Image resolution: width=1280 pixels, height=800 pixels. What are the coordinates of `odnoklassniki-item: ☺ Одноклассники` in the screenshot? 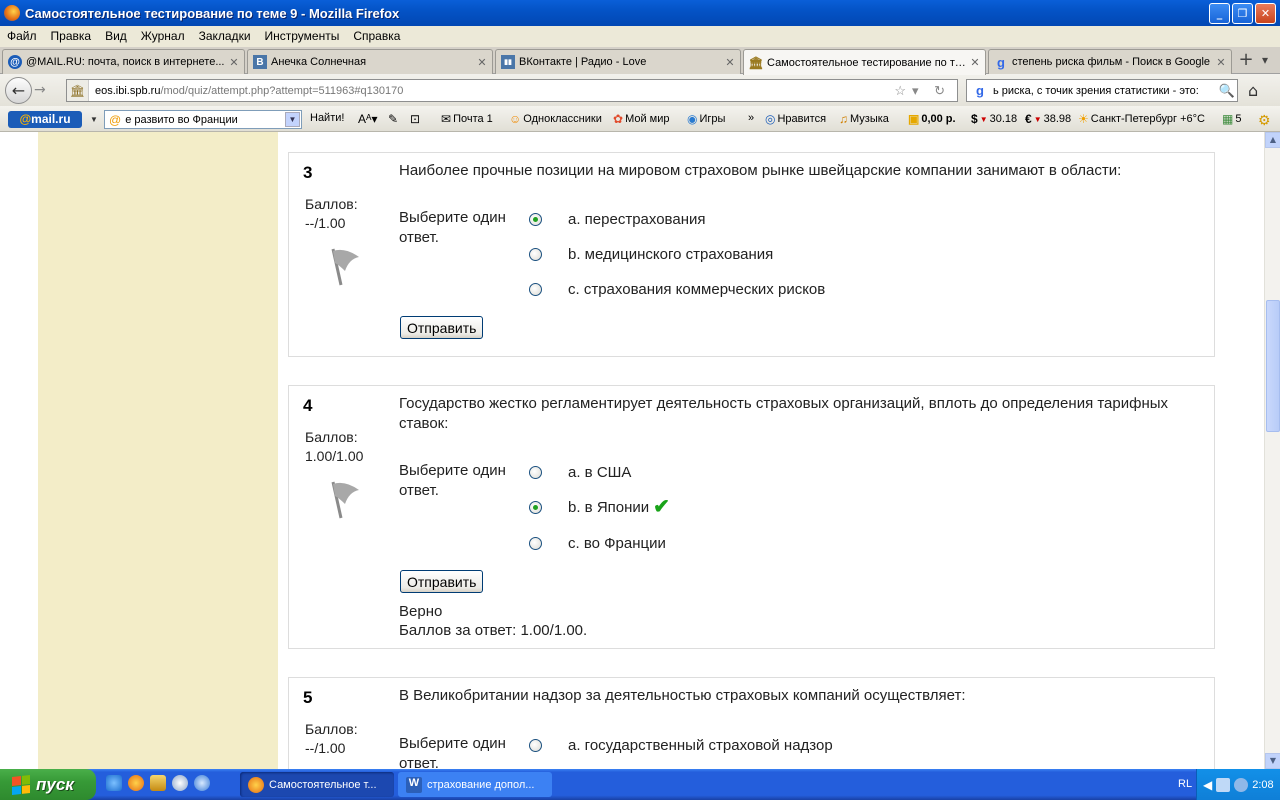 It's located at (555, 119).